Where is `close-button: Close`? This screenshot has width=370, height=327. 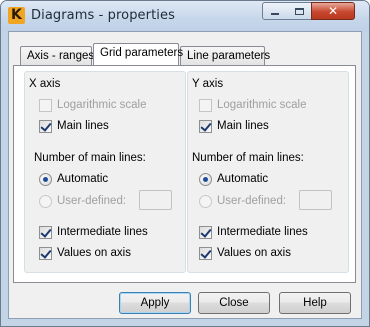
close-button: Close is located at coordinates (234, 303).